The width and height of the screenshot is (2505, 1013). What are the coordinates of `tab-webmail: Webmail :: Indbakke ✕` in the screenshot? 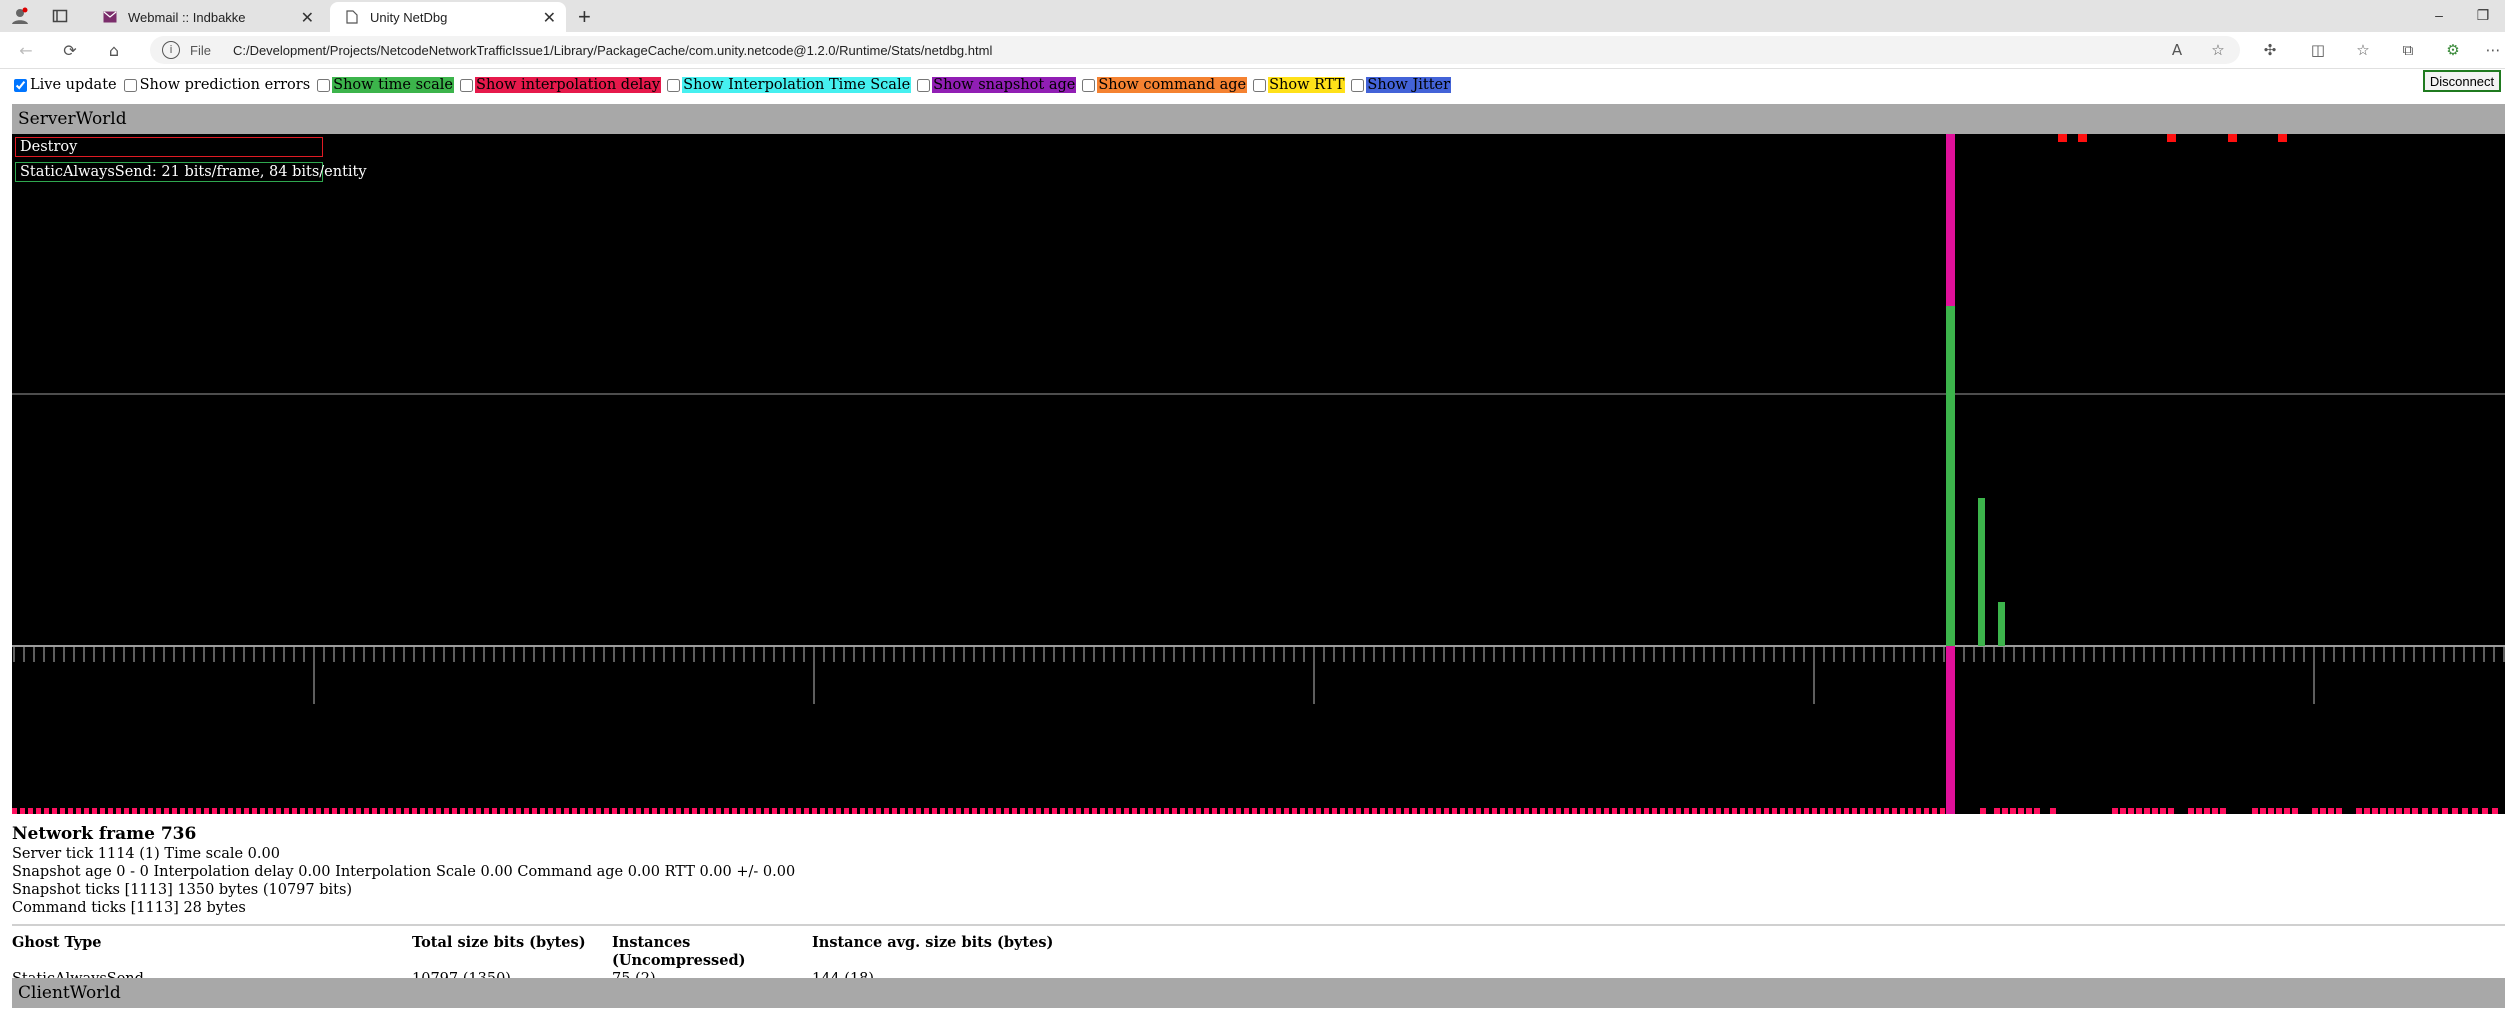 It's located at (206, 17).